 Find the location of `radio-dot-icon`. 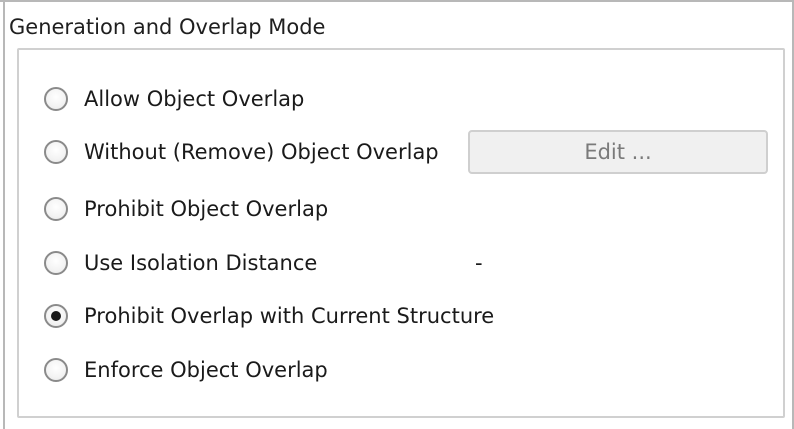

radio-dot-icon is located at coordinates (56, 316).